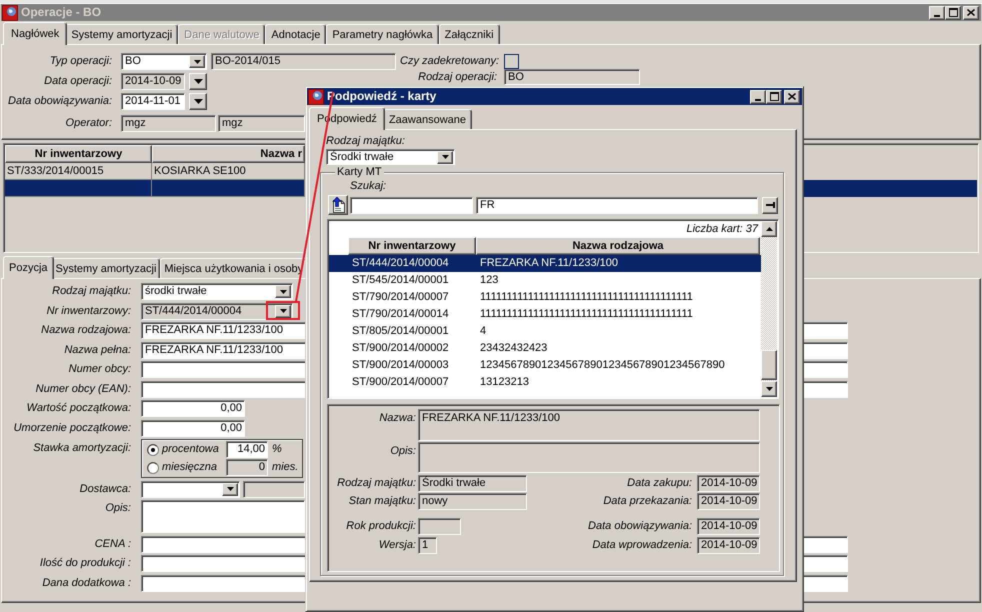 This screenshot has width=982, height=612. I want to click on field-label: Data wprowadzenia:, so click(642, 545).